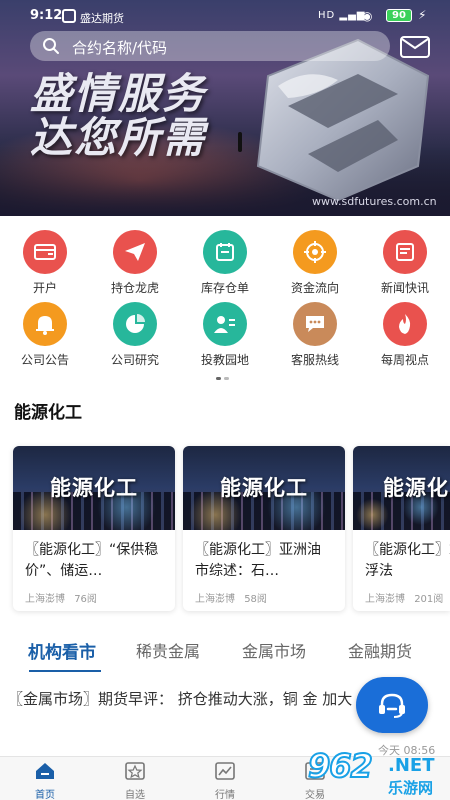 Image resolution: width=450 pixels, height=800 pixels. What do you see at coordinates (168, 650) in the screenshot?
I see `tab-precious-metals: 稀贵金属` at bounding box center [168, 650].